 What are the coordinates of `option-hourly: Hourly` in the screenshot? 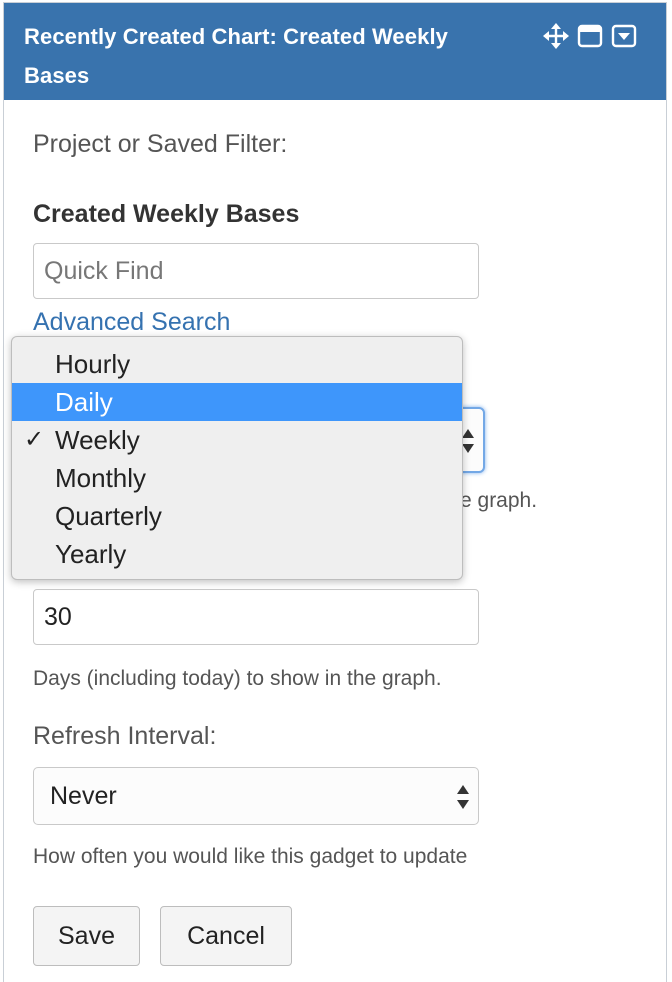 It's located at (237, 364).